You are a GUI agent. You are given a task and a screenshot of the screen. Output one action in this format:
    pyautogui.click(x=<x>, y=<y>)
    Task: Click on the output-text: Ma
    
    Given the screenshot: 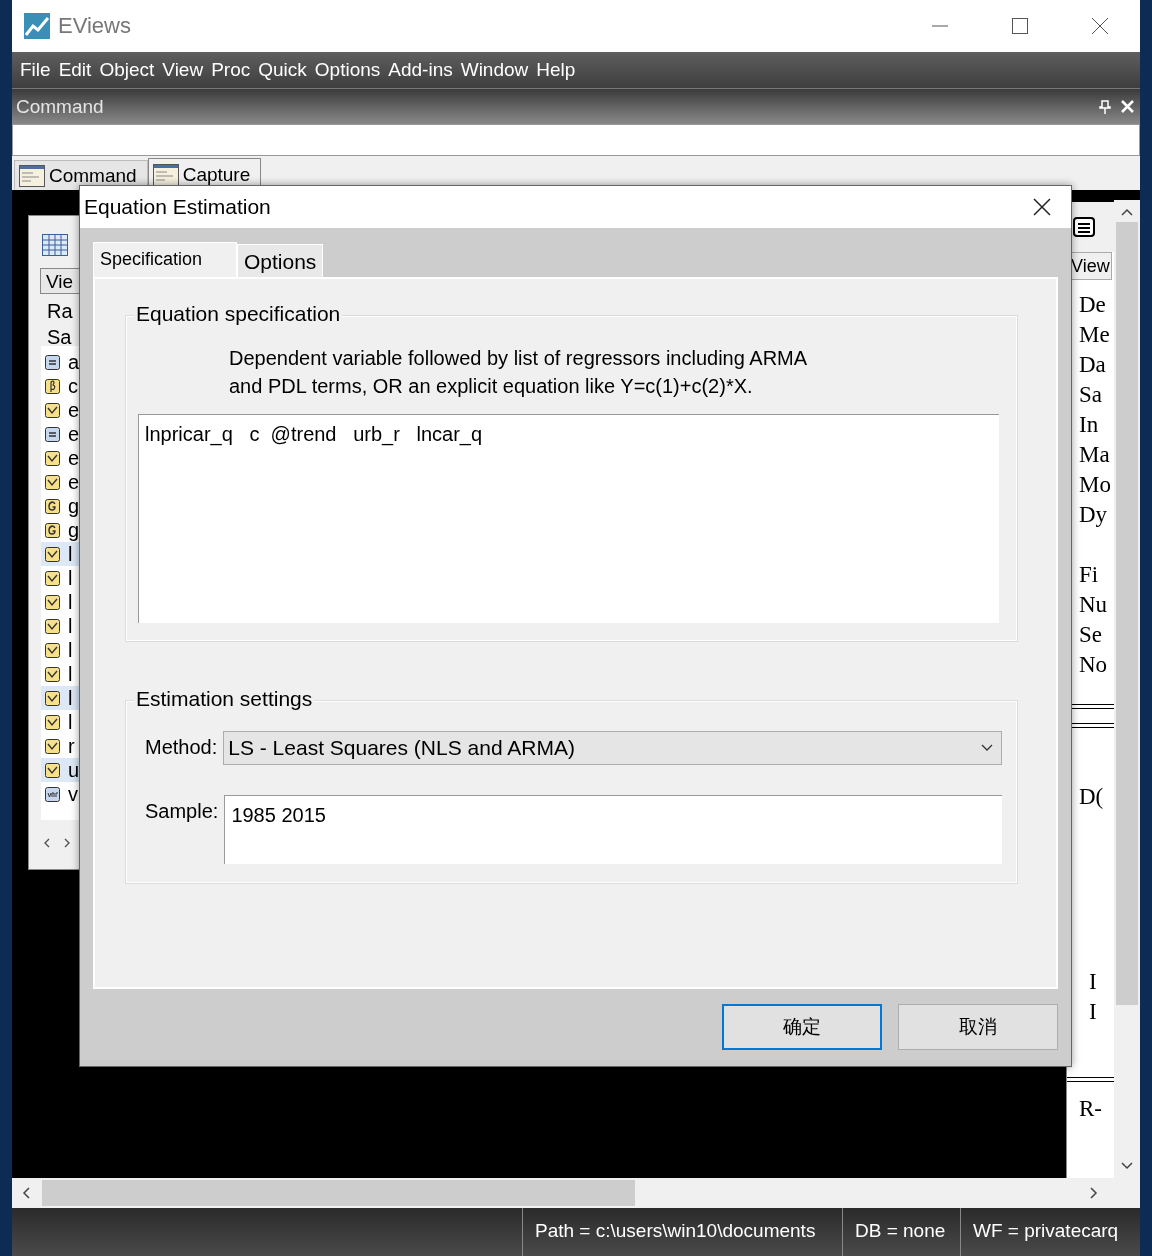 What is the action you would take?
    pyautogui.click(x=1095, y=455)
    